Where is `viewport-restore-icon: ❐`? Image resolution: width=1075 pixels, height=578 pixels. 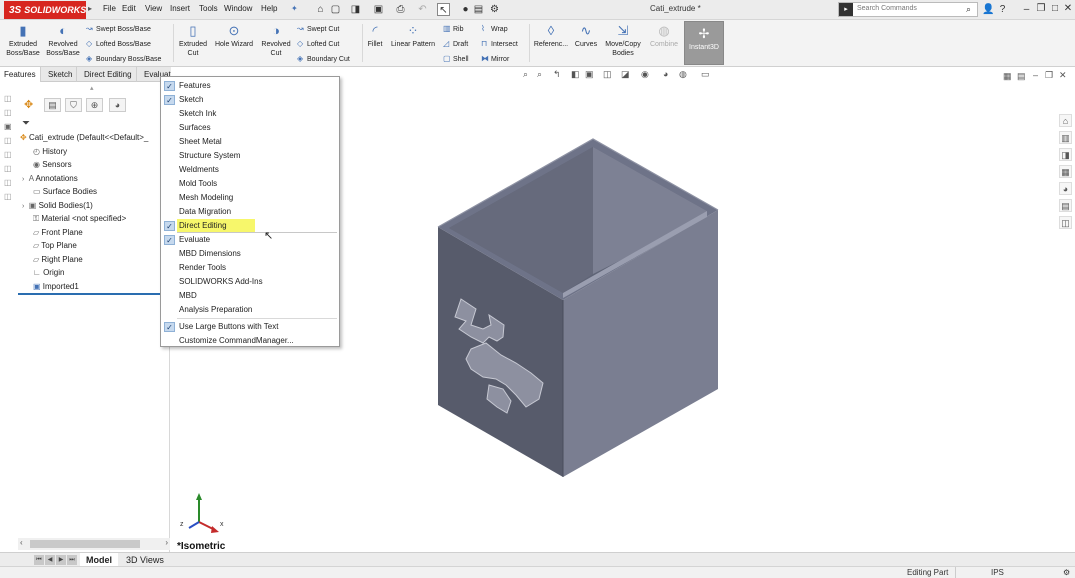 viewport-restore-icon: ❐ is located at coordinates (1049, 75).